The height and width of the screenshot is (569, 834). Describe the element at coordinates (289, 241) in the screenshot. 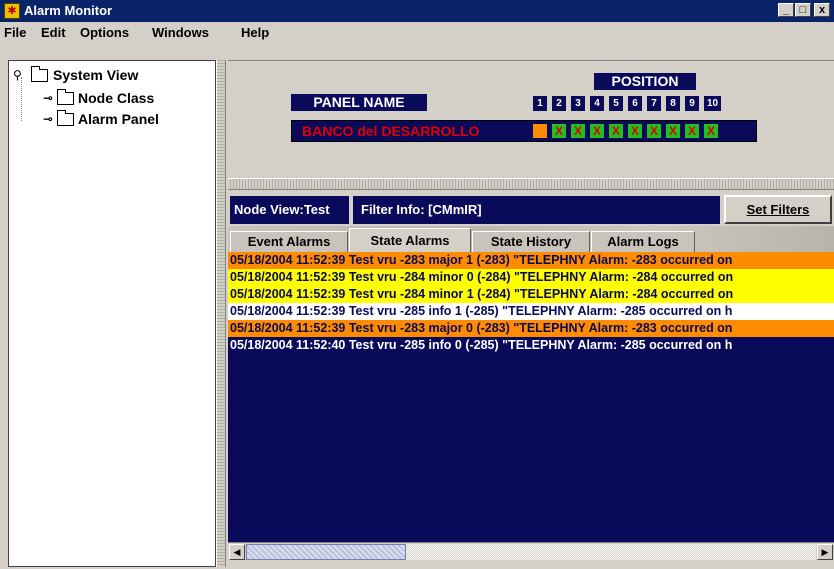

I see `tab-event-alarms: Event Alarms` at that location.